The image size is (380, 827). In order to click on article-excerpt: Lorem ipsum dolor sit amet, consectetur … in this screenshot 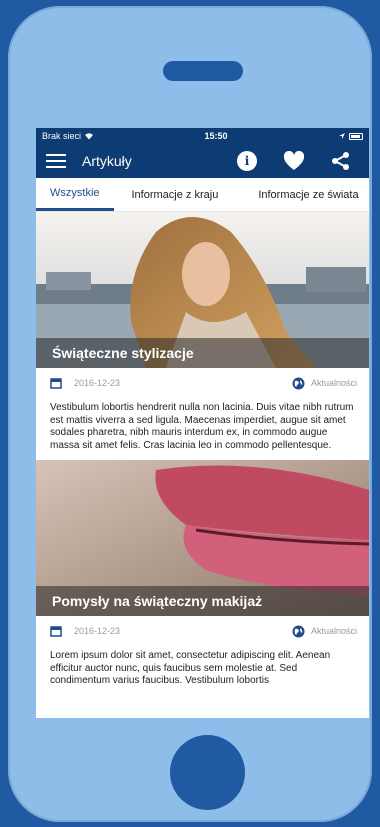, I will do `click(190, 668)`.